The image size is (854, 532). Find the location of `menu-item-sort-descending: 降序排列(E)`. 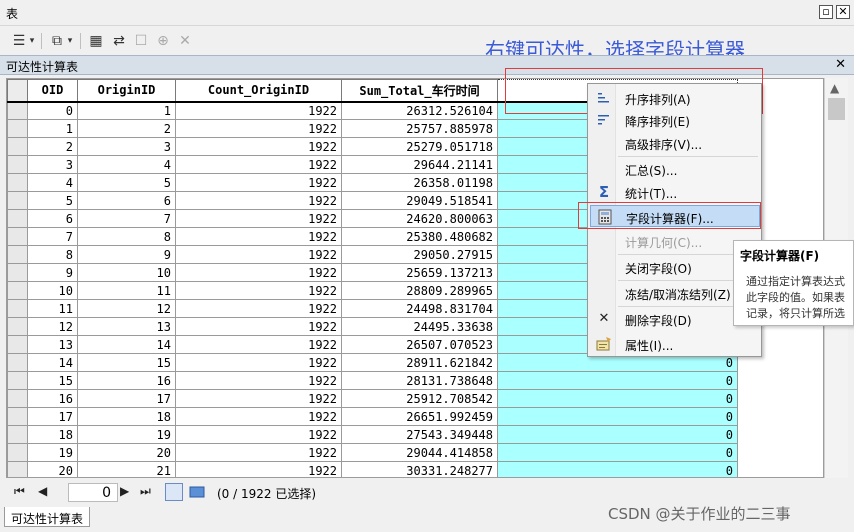

menu-item-sort-descending: 降序排列(E) is located at coordinates (675, 120).